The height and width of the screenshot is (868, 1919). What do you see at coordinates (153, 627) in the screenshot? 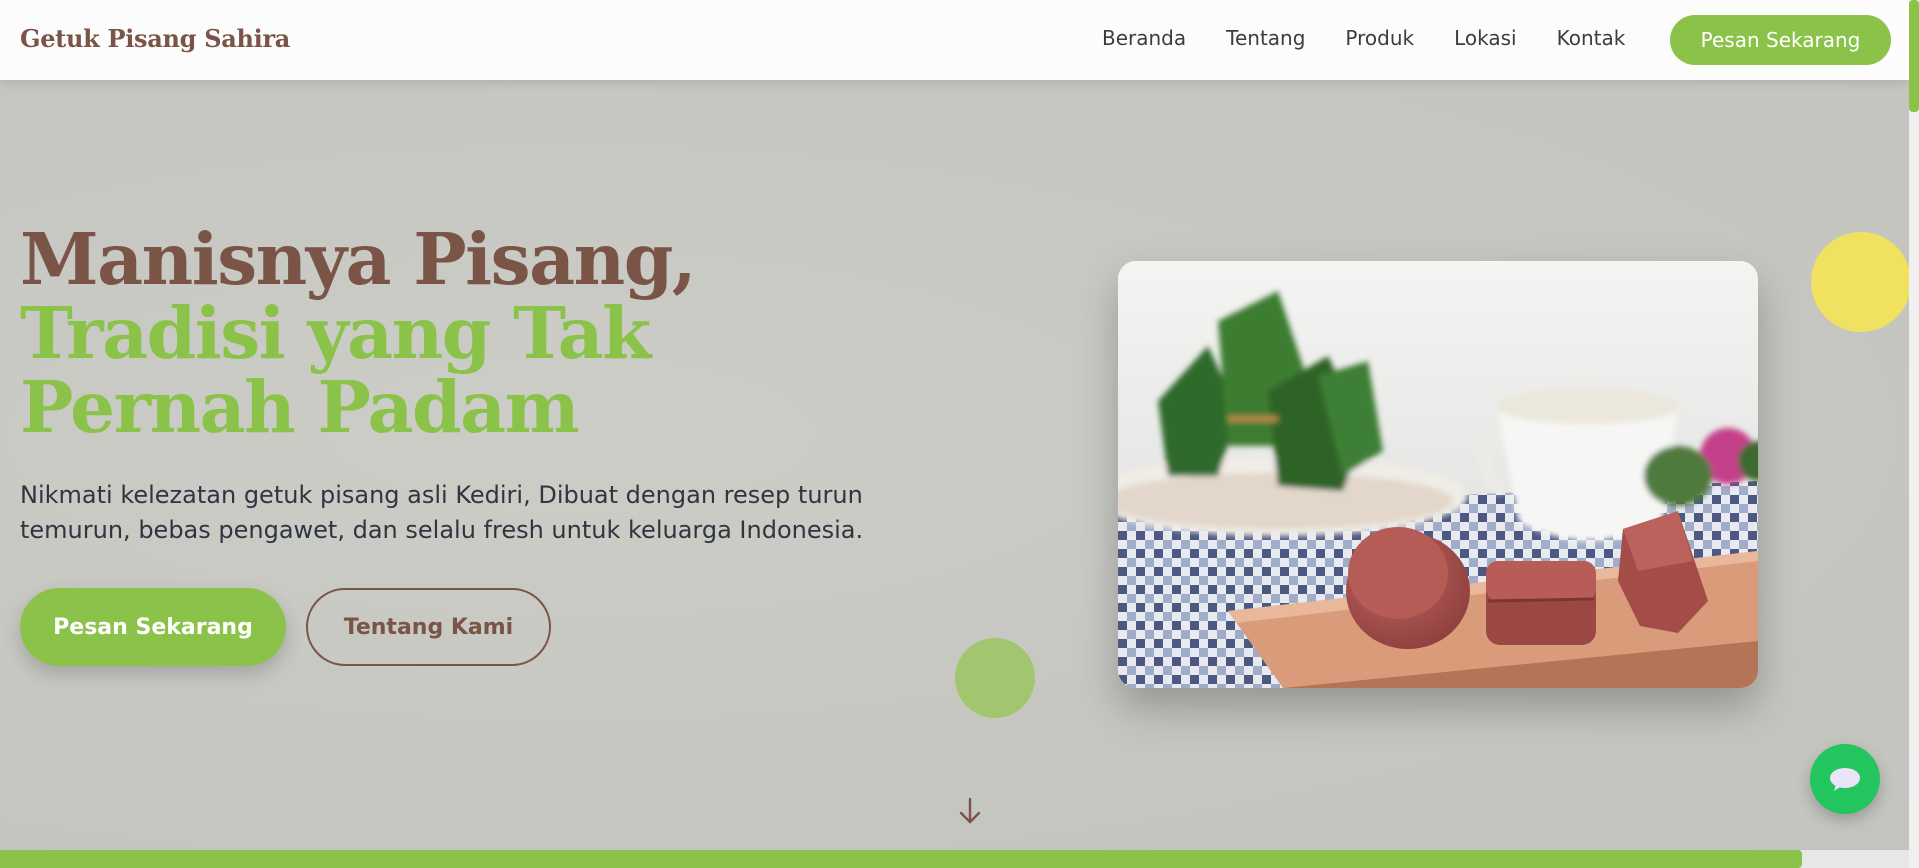
I see `hero-order-button: Pesan Sekarang` at bounding box center [153, 627].